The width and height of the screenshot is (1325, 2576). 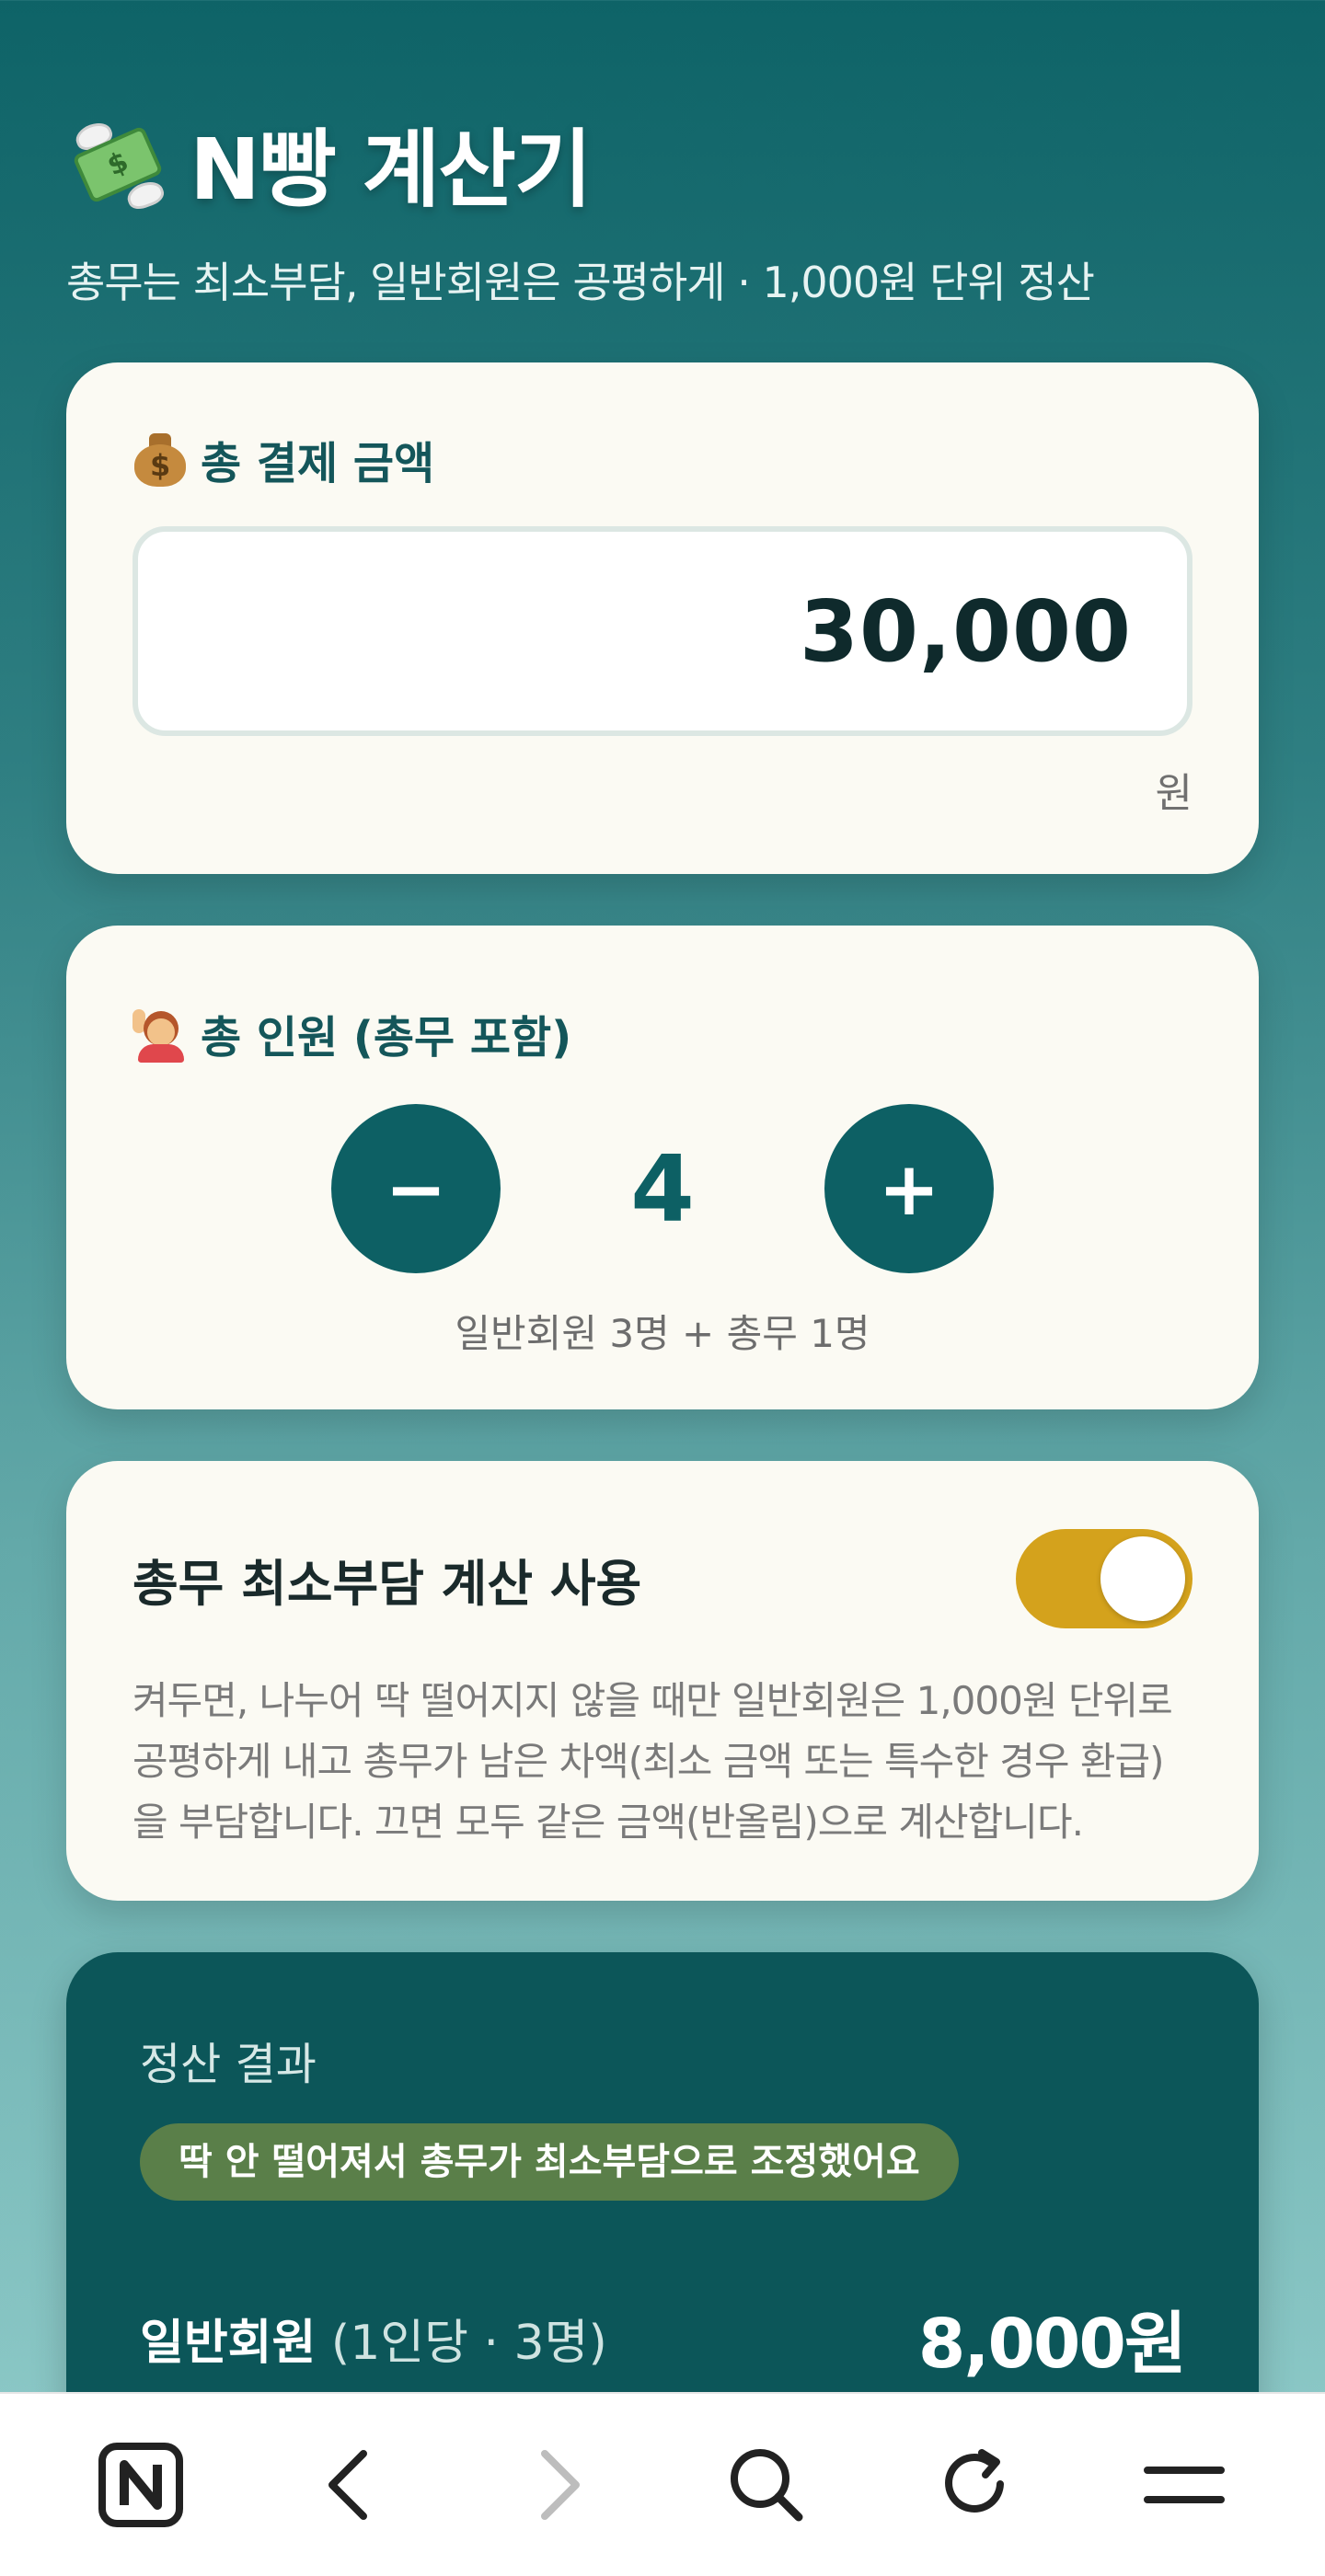 I want to click on browser-nav-bar, so click(x=662, y=2484).